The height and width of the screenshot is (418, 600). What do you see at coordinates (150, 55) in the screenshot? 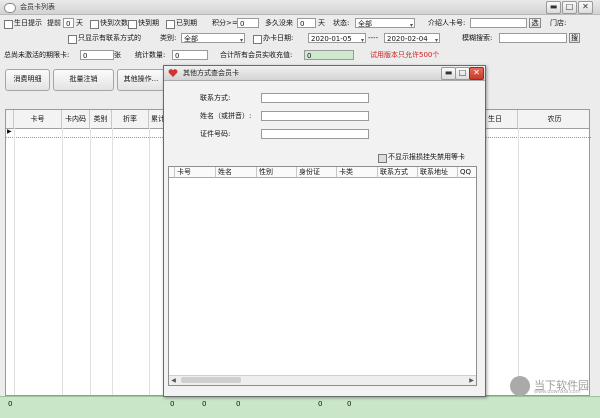
I see `stat-count-label: 统计数量:` at bounding box center [150, 55].